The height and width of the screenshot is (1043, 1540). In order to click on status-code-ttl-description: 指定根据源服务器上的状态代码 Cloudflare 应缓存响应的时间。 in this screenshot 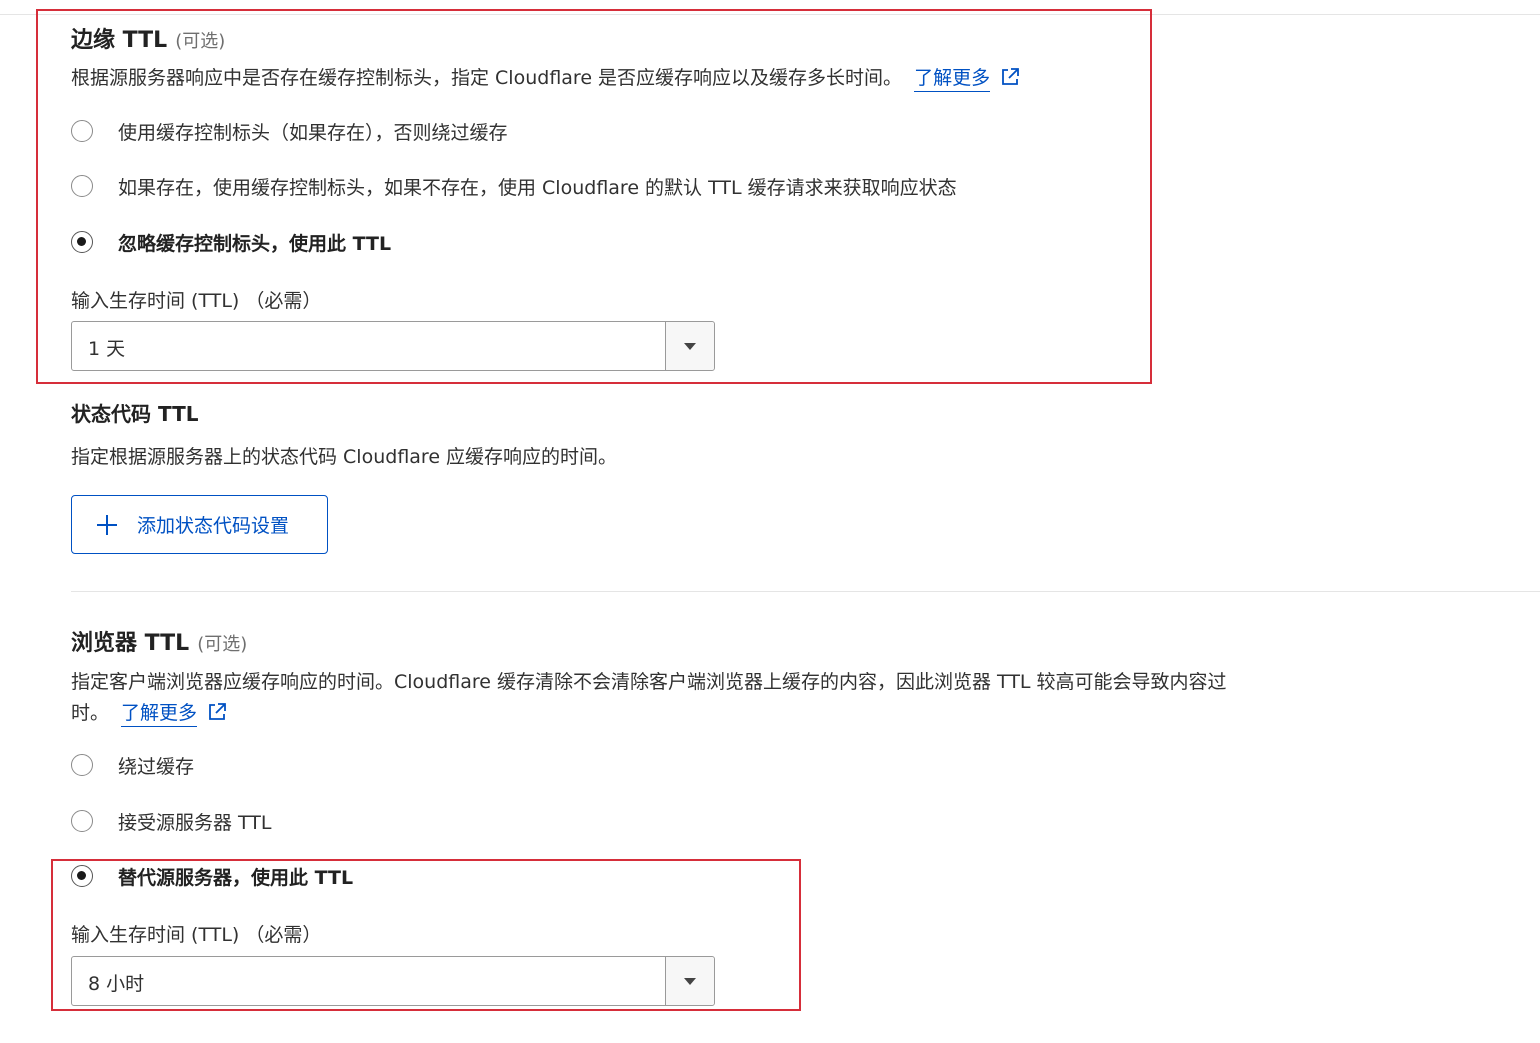, I will do `click(344, 457)`.